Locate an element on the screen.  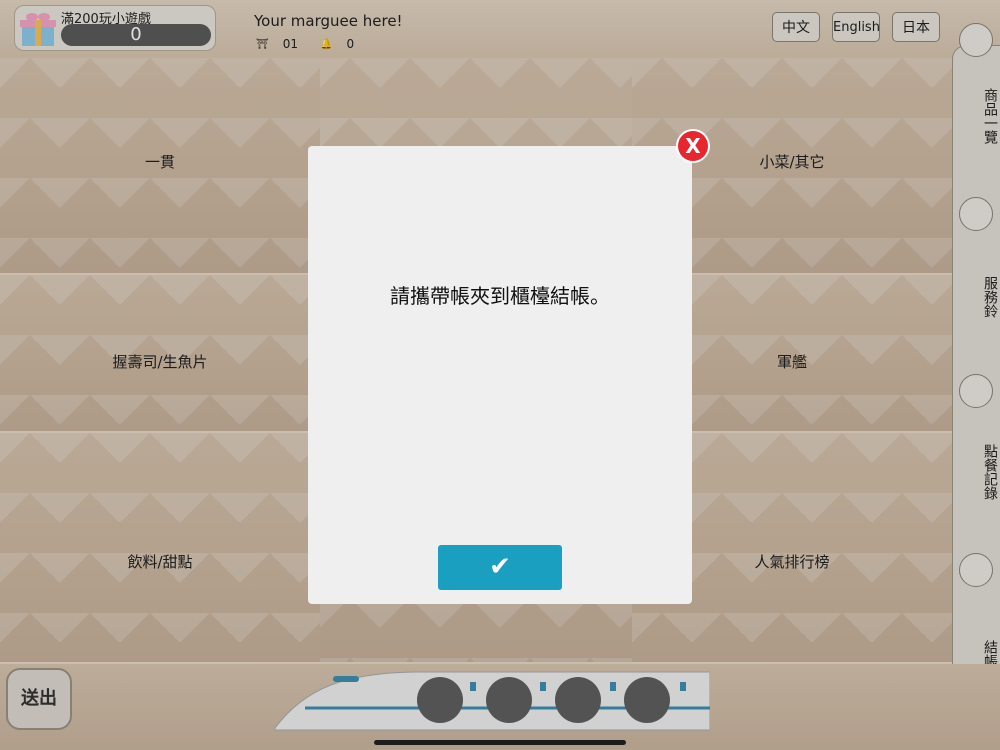
confirm-button: ✔ is located at coordinates (500, 567).